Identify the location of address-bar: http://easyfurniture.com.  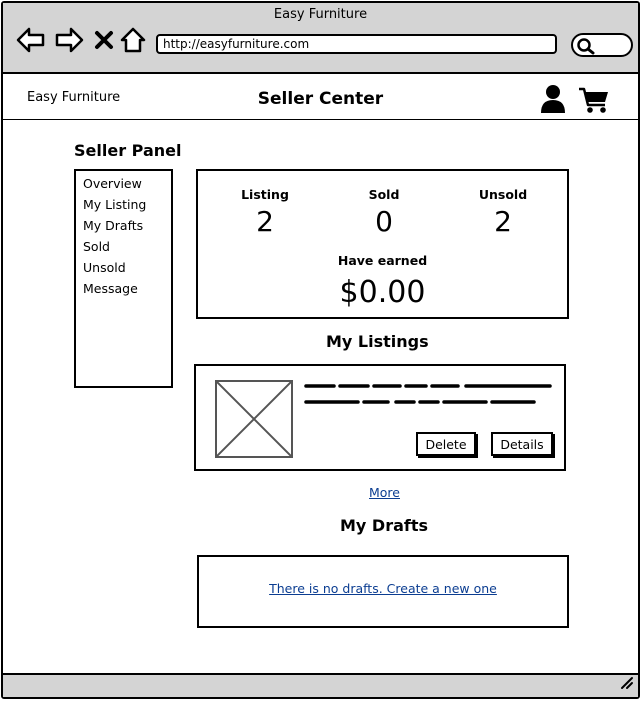
(356, 44).